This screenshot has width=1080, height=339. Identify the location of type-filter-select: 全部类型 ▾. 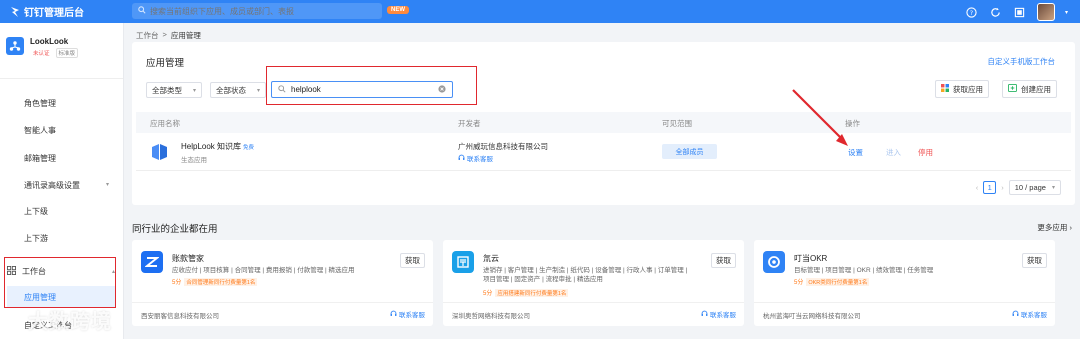
(174, 90).